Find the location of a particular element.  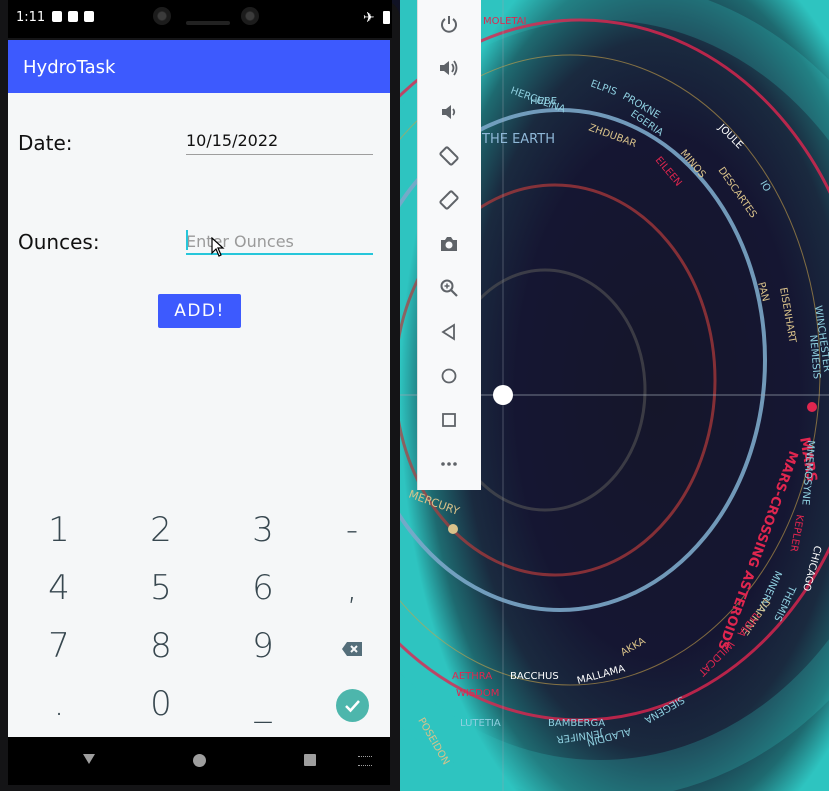

key-7: 7 is located at coordinates (59, 649).